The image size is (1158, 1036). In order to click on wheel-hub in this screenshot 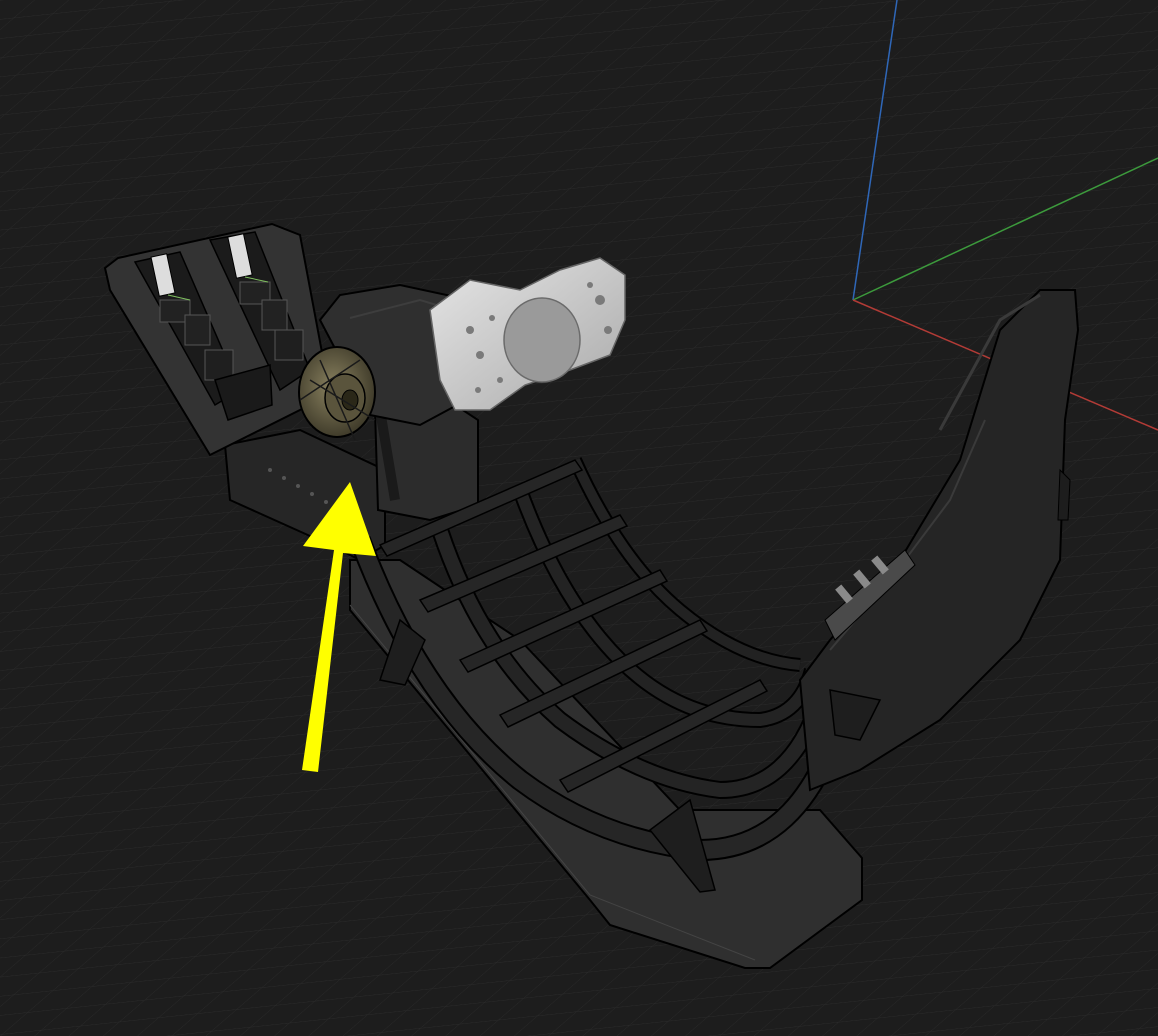, I will do `click(542, 340)`.